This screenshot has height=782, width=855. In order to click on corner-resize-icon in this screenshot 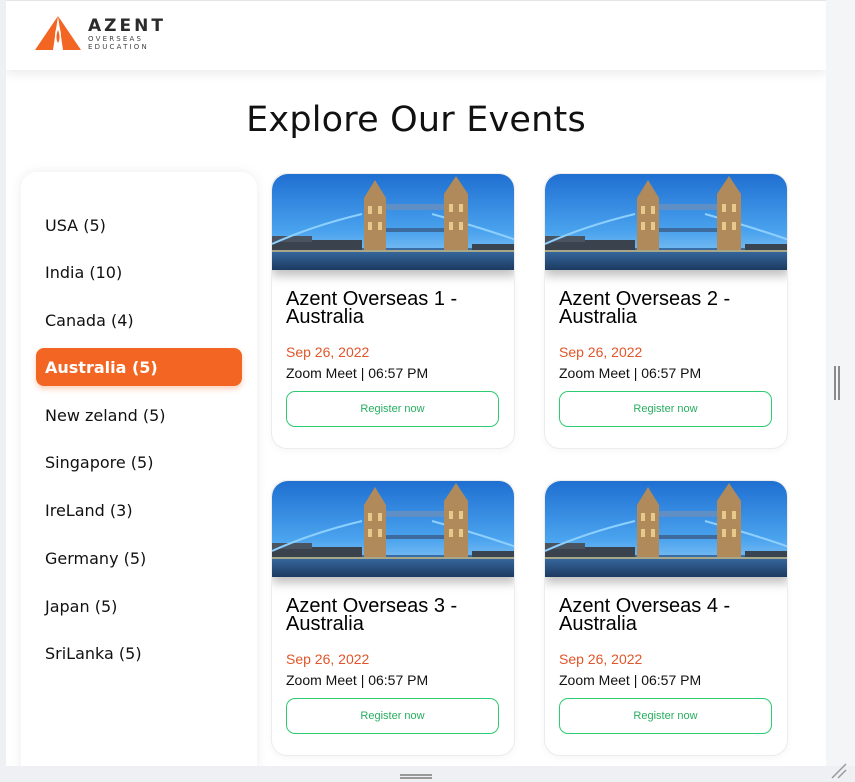, I will do `click(839, 771)`.